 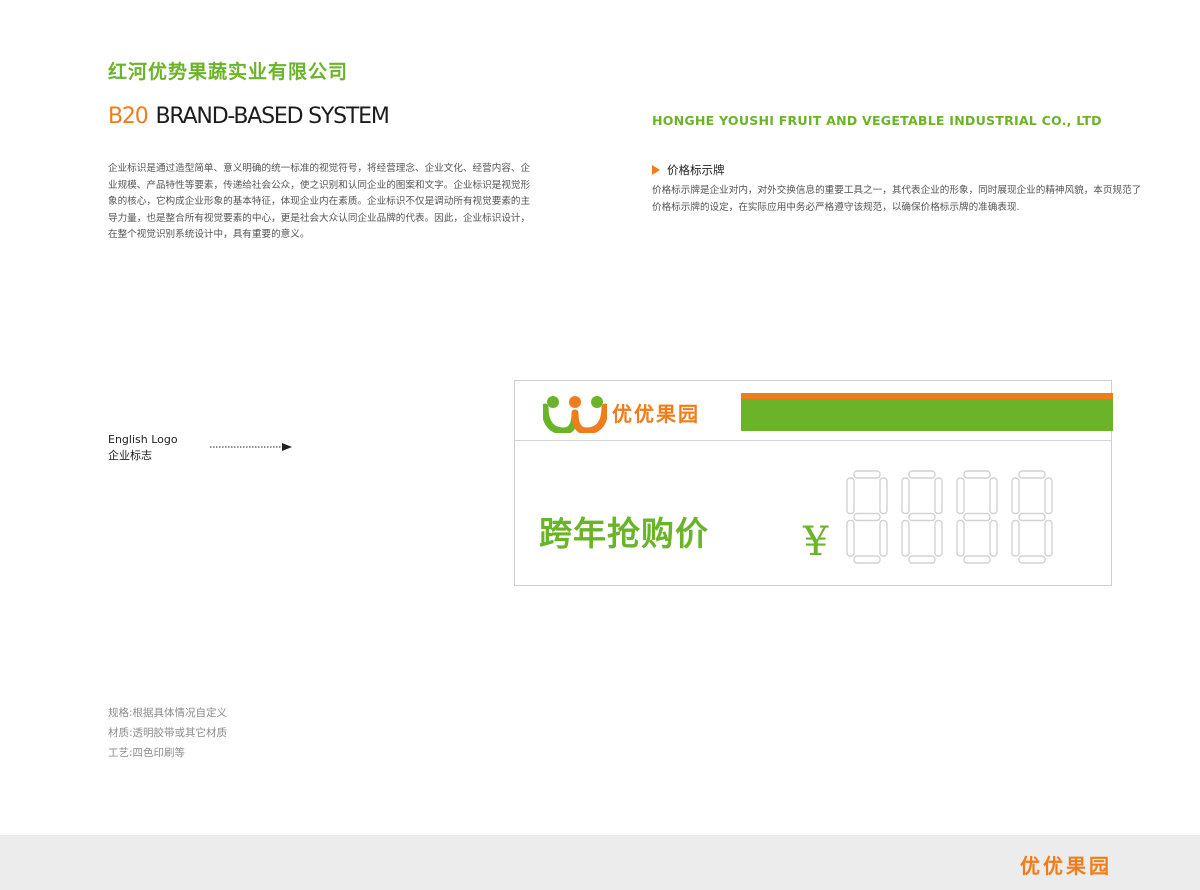 I want to click on company-name-cn: 红河优势果蔬实业有限公司, so click(x=228, y=72).